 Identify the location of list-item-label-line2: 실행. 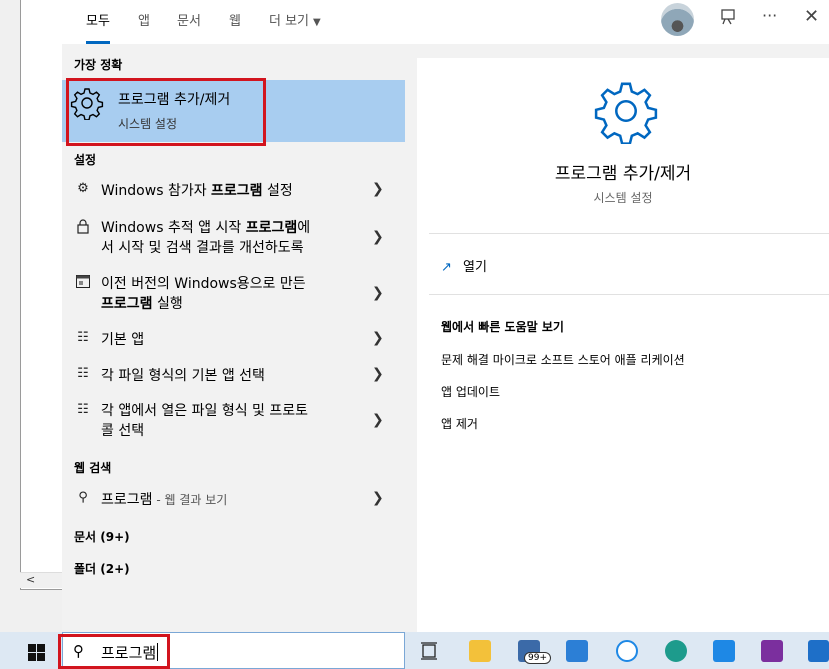
(167, 304).